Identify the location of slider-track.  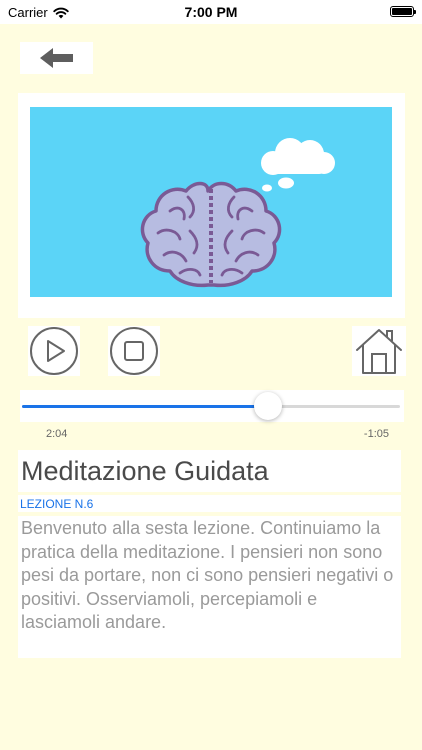
(211, 406).